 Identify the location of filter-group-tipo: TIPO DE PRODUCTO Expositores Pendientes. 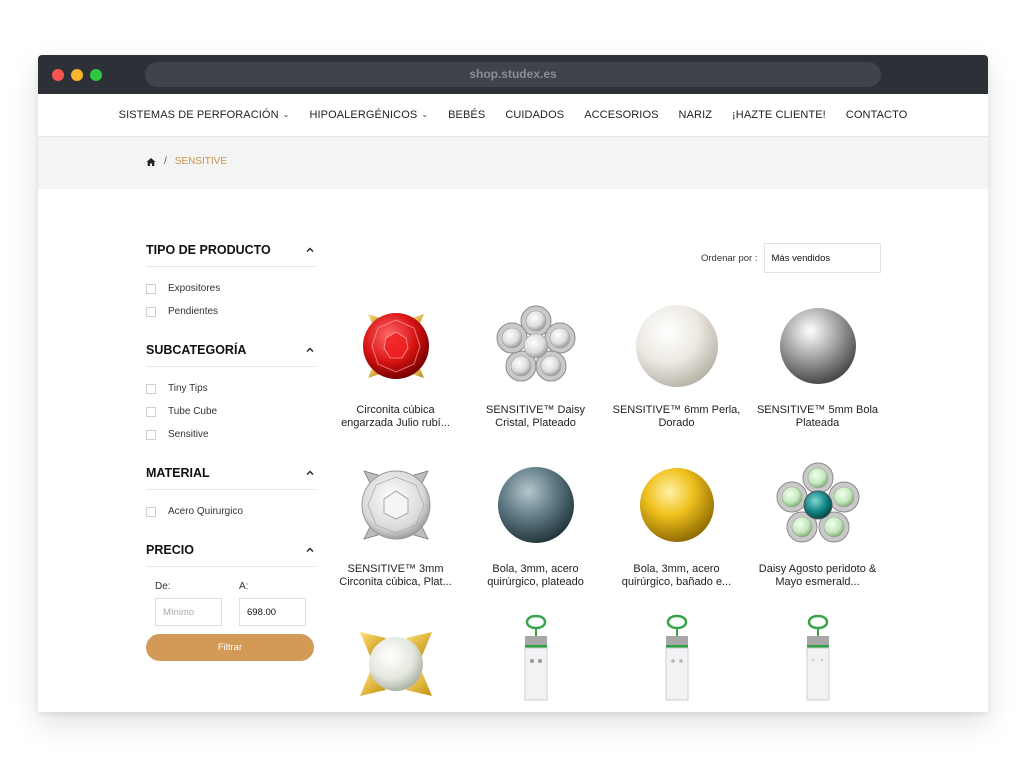
(231, 283).